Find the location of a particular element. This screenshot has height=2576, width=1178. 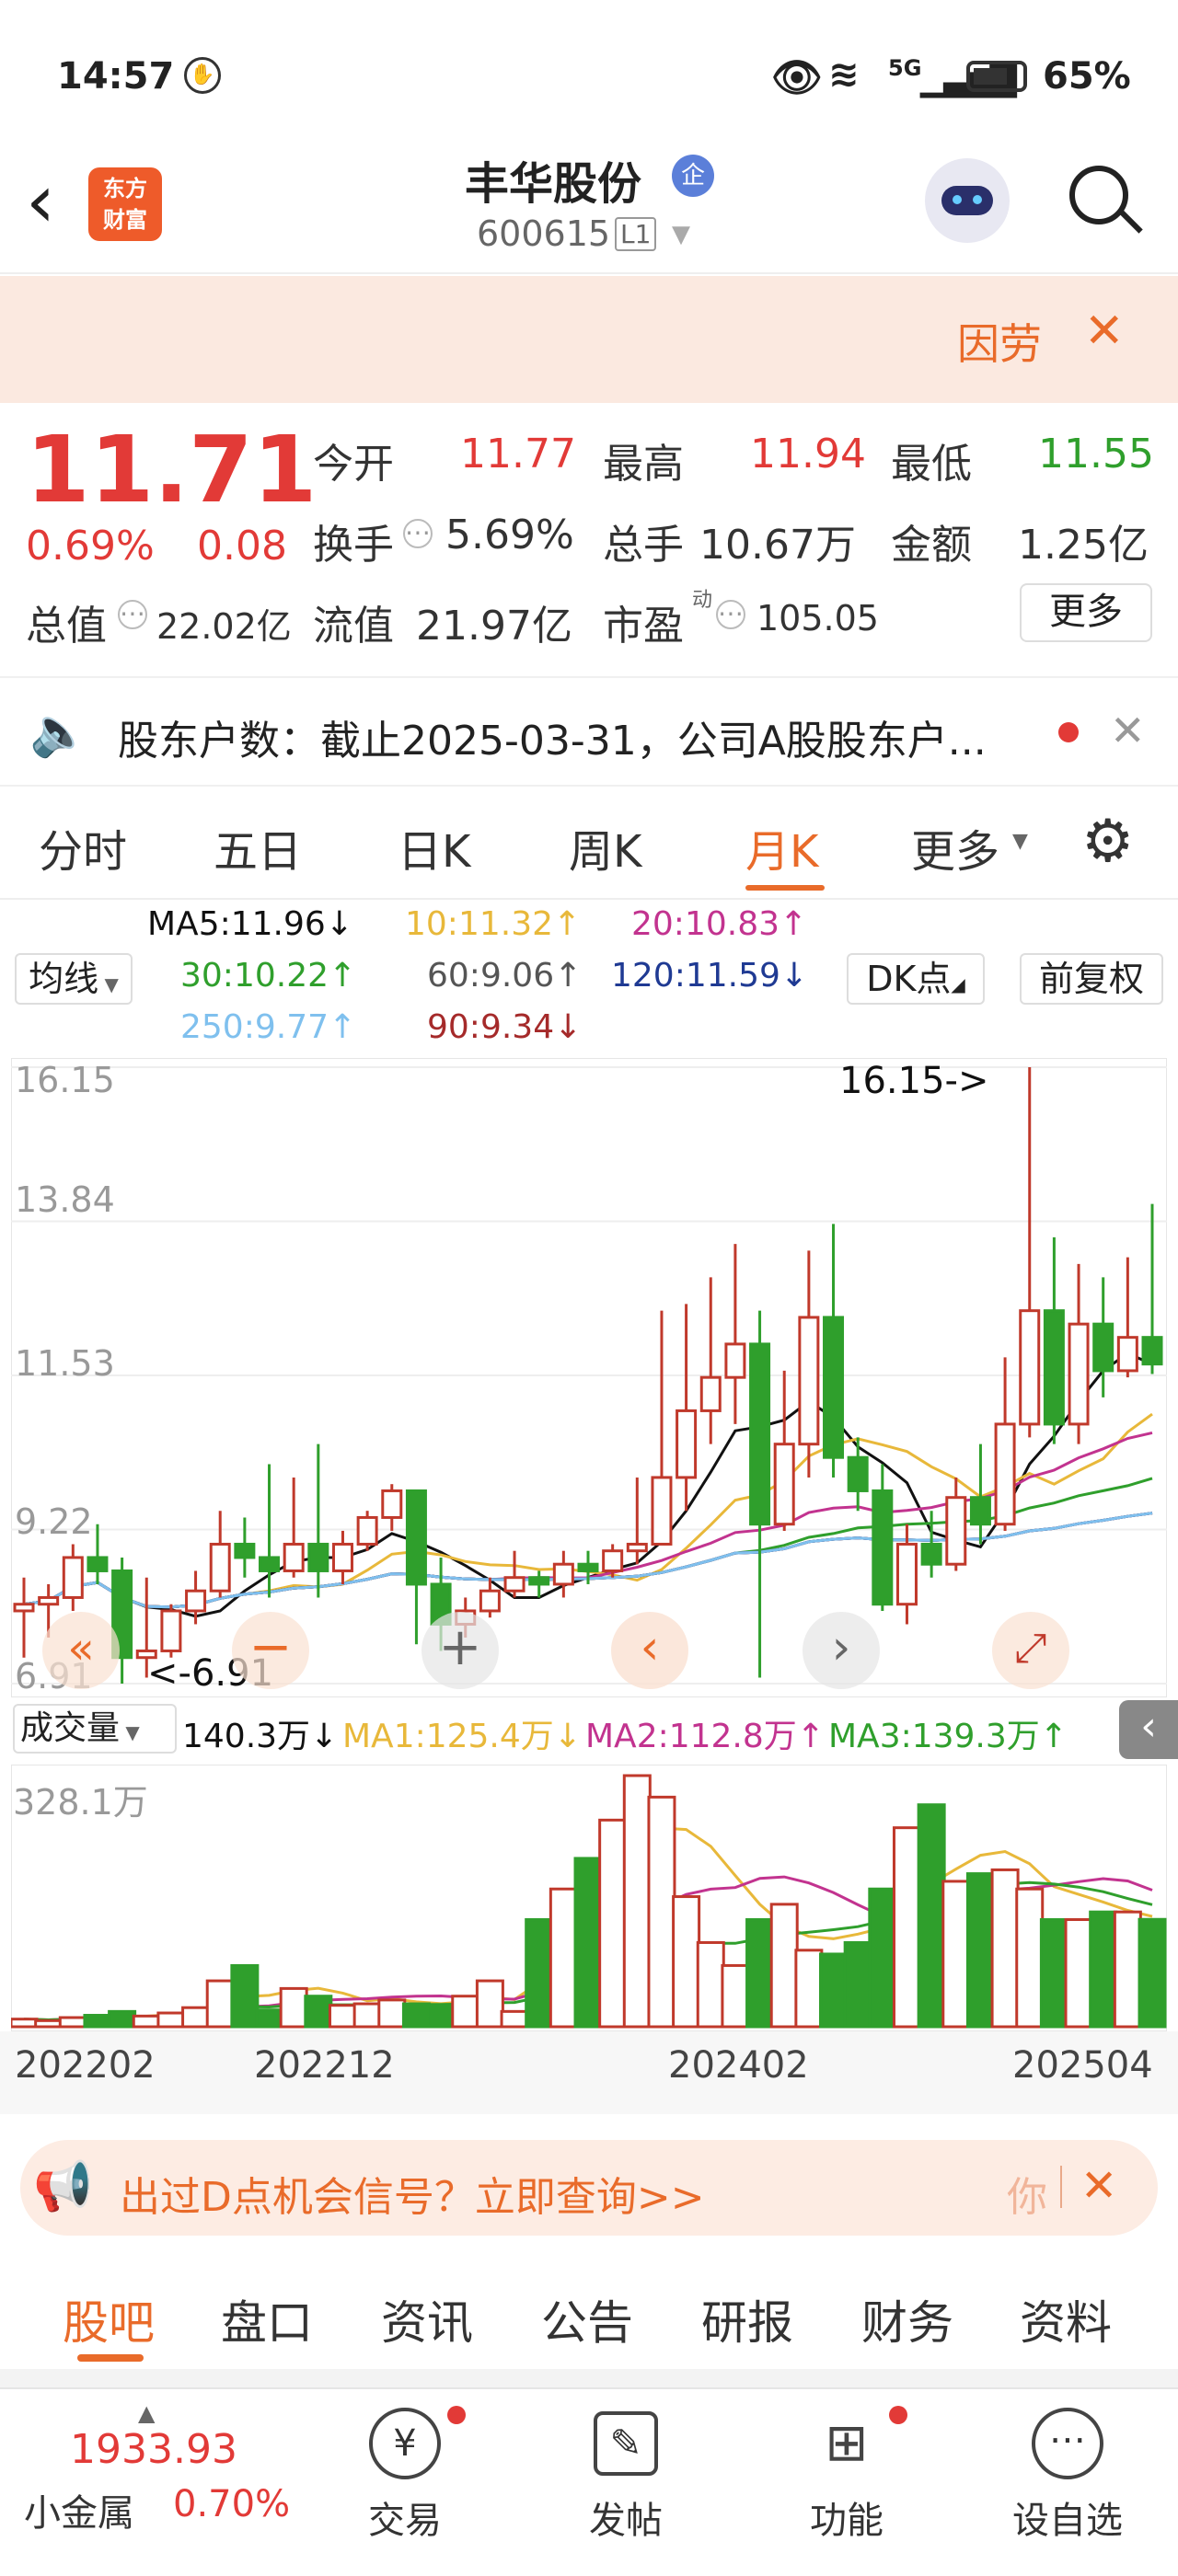

search-icon is located at coordinates (1098, 195).